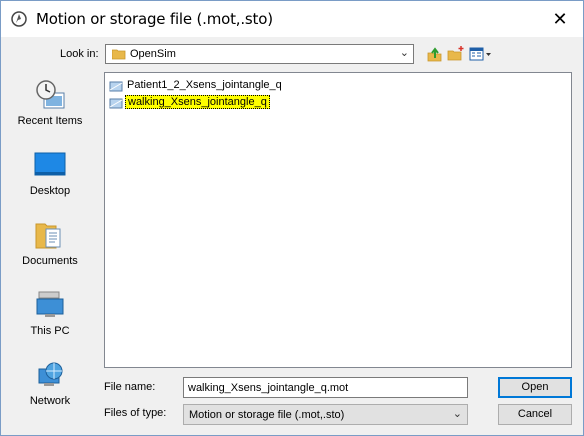 The width and height of the screenshot is (584, 436). I want to click on title-bar: Motion or storage file (.mot,.sto) ✕, so click(292, 19).